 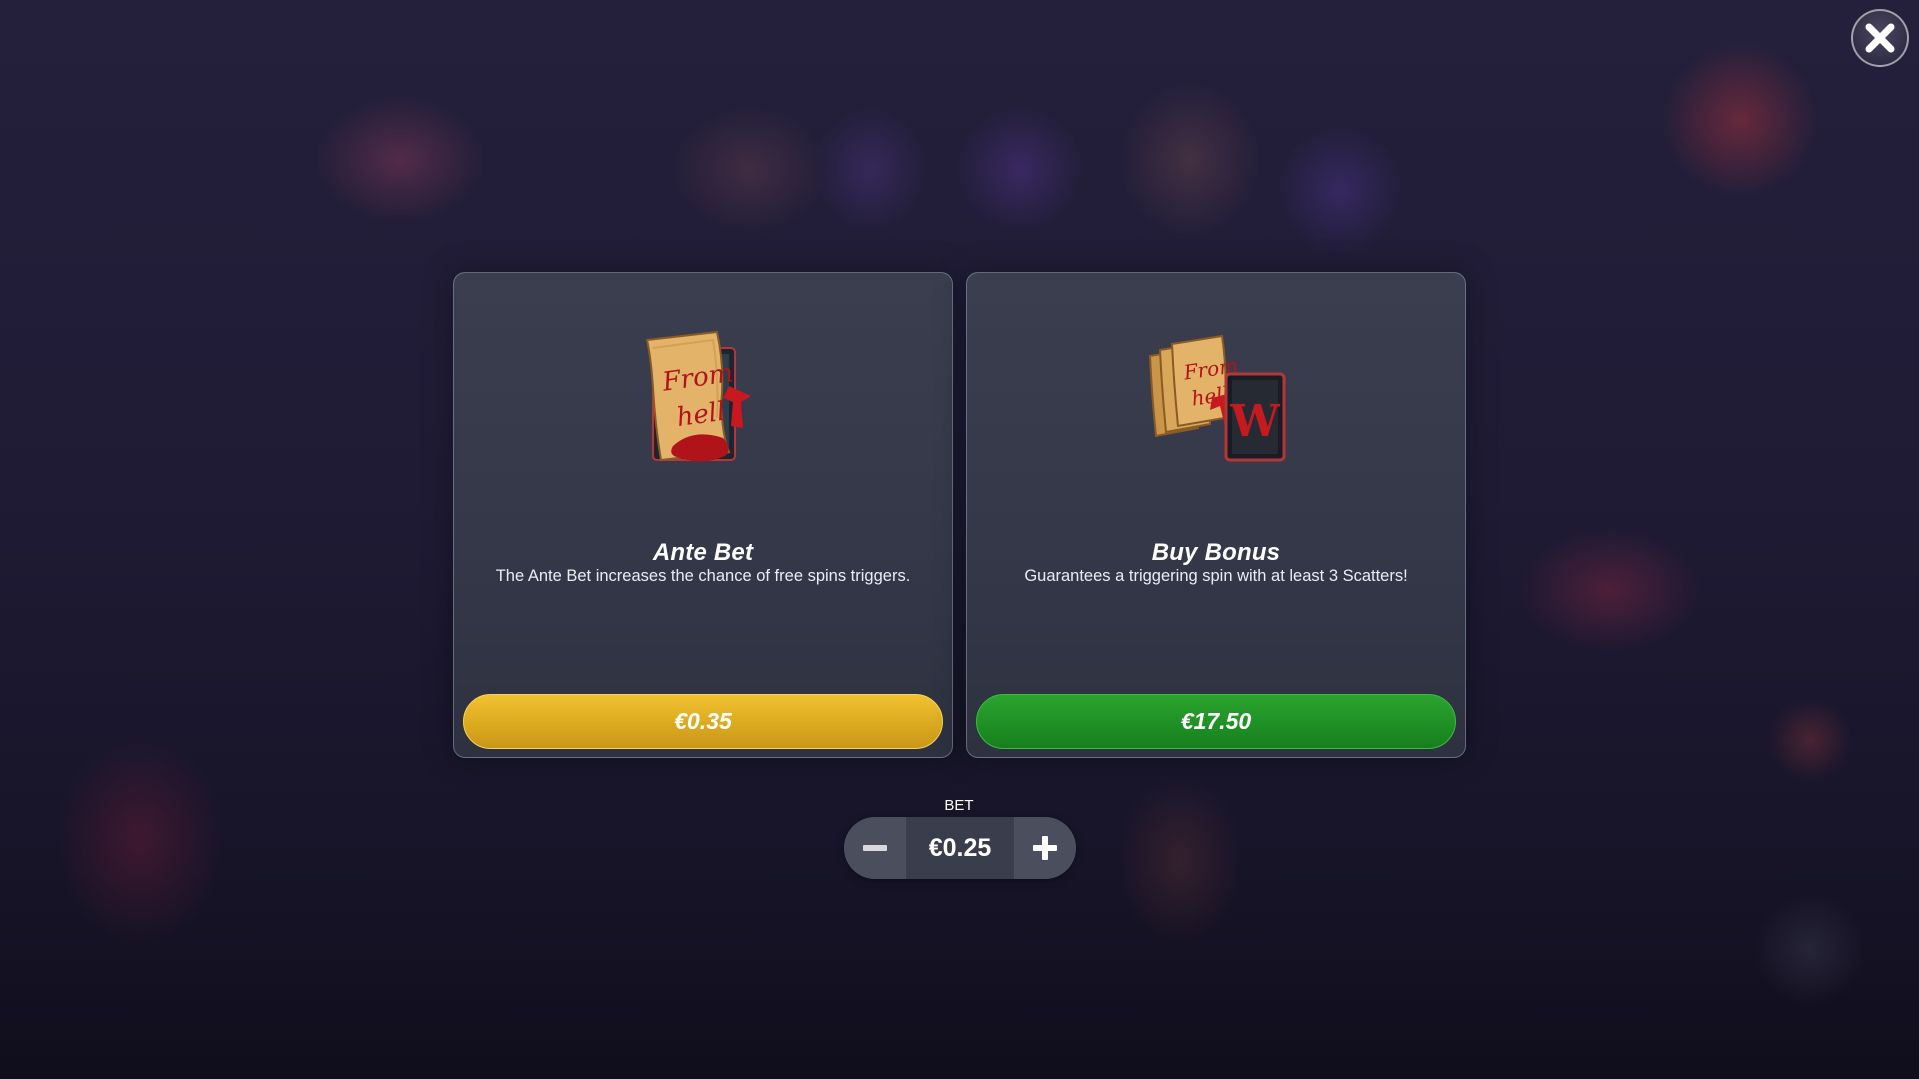 I want to click on close-button, so click(x=1880, y=38).